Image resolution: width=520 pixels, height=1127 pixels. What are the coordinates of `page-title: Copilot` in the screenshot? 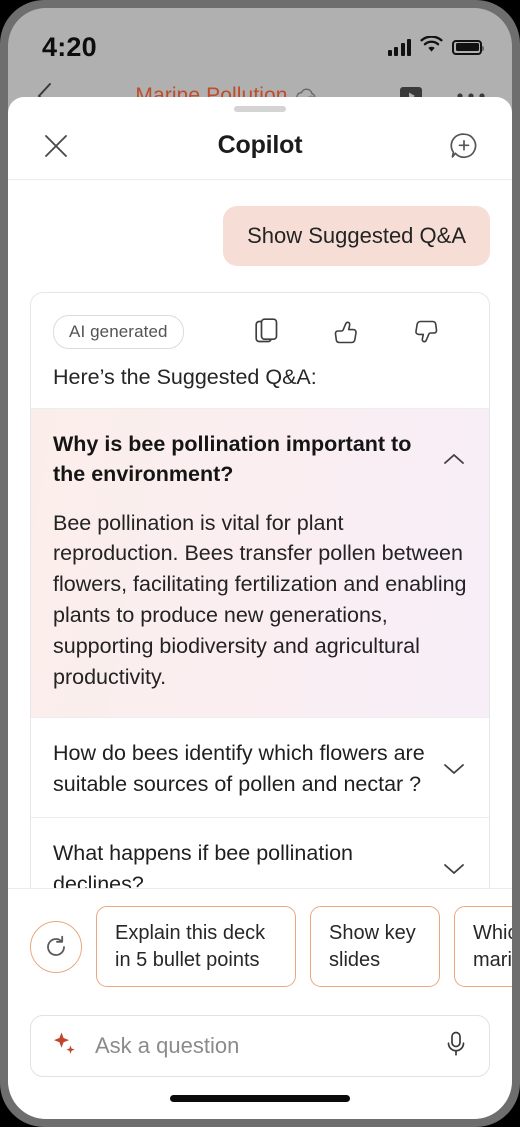 It's located at (260, 145).